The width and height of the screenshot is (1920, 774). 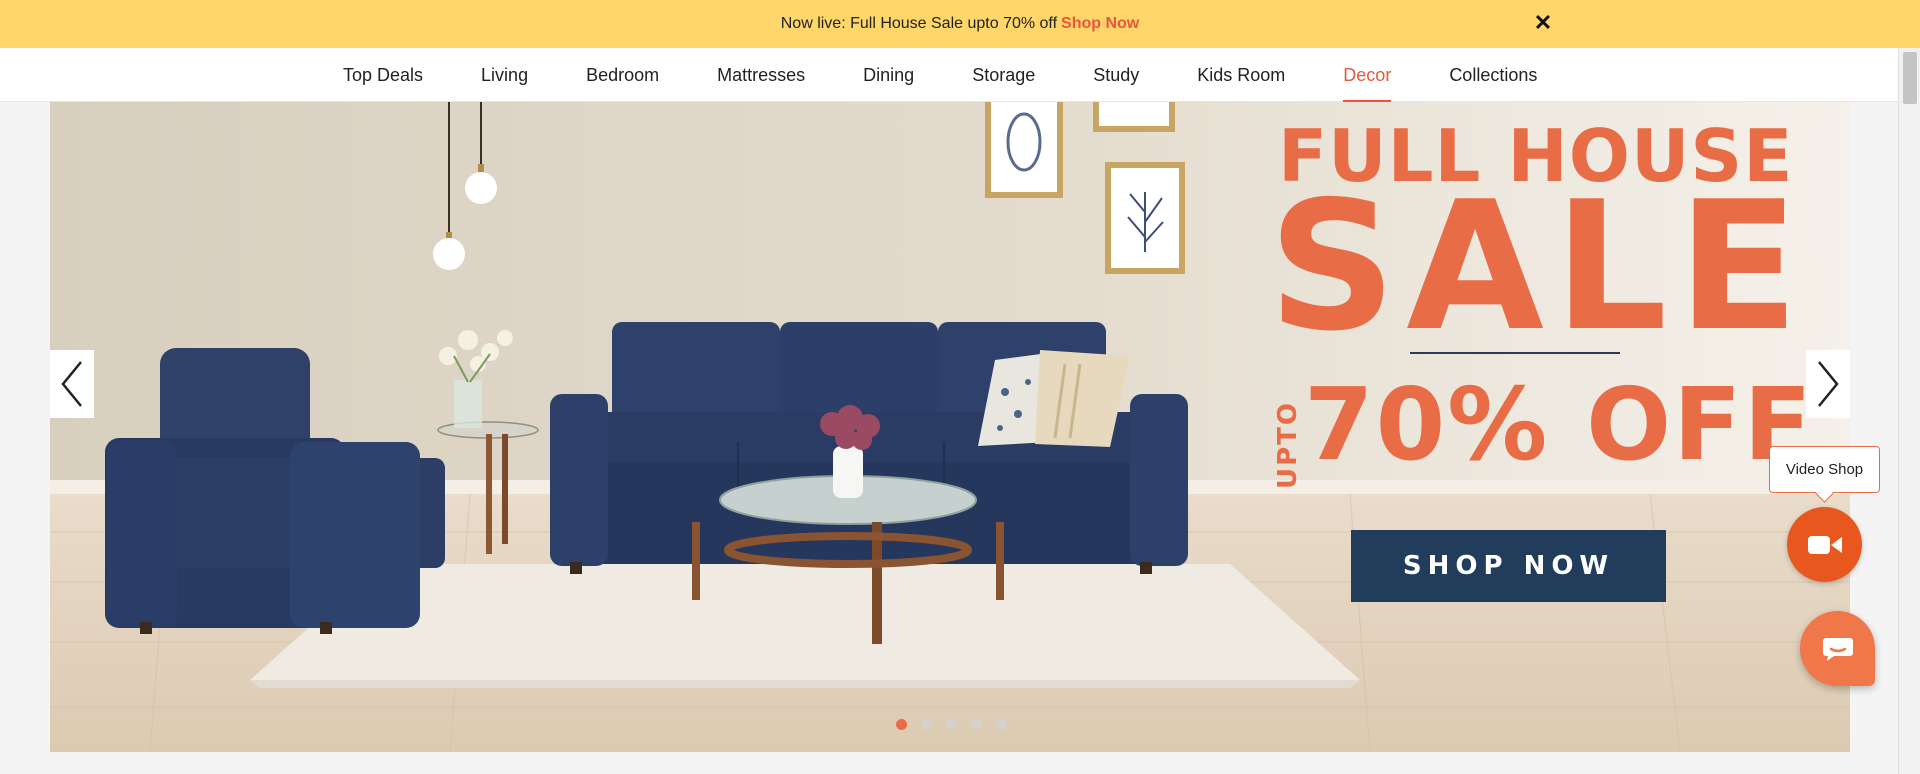 What do you see at coordinates (958, 724) in the screenshot?
I see `carousel-dots` at bounding box center [958, 724].